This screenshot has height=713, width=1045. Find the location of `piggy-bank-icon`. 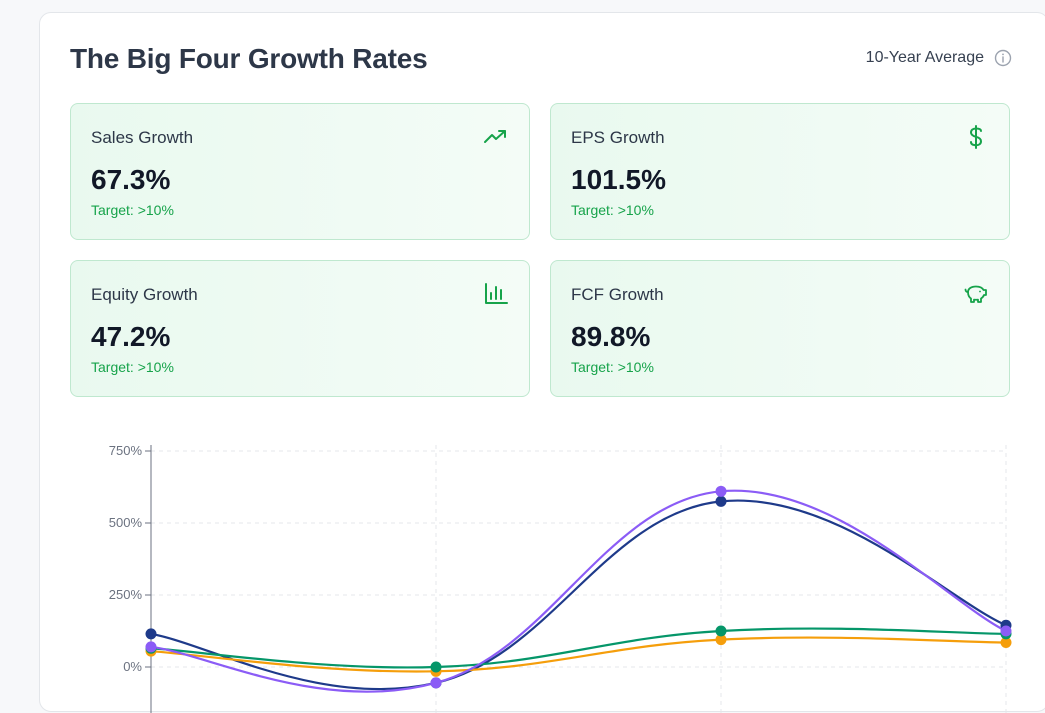

piggy-bank-icon is located at coordinates (976, 294).